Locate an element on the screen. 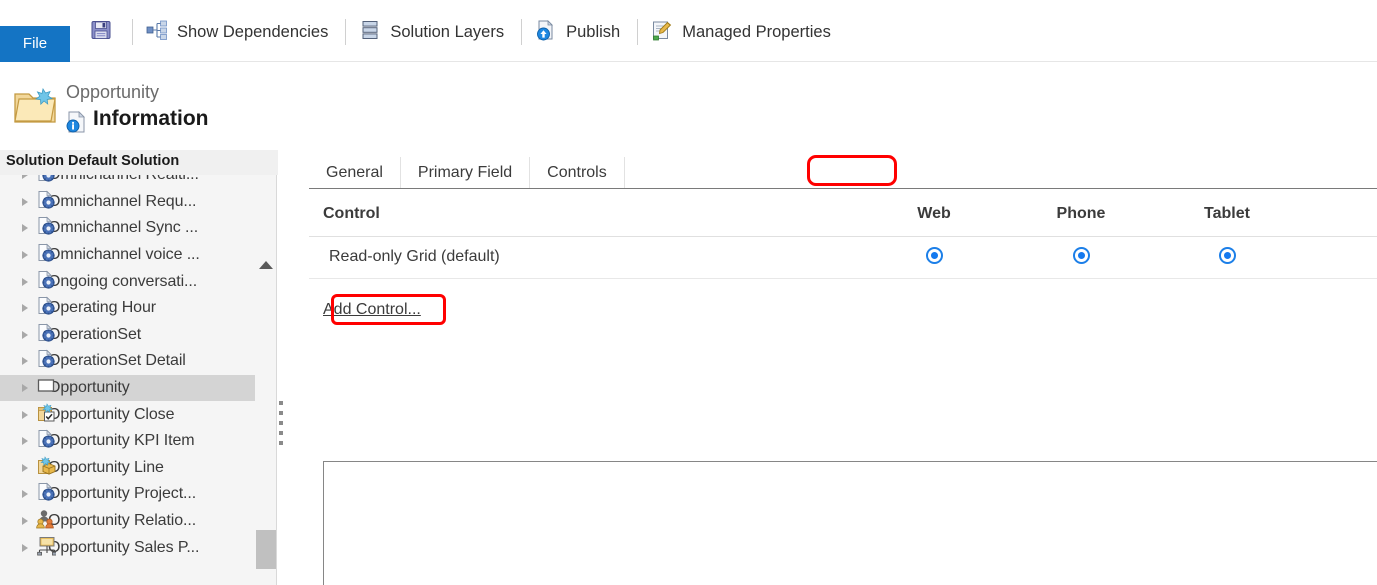 The width and height of the screenshot is (1377, 585). save-icon is located at coordinates (101, 32).